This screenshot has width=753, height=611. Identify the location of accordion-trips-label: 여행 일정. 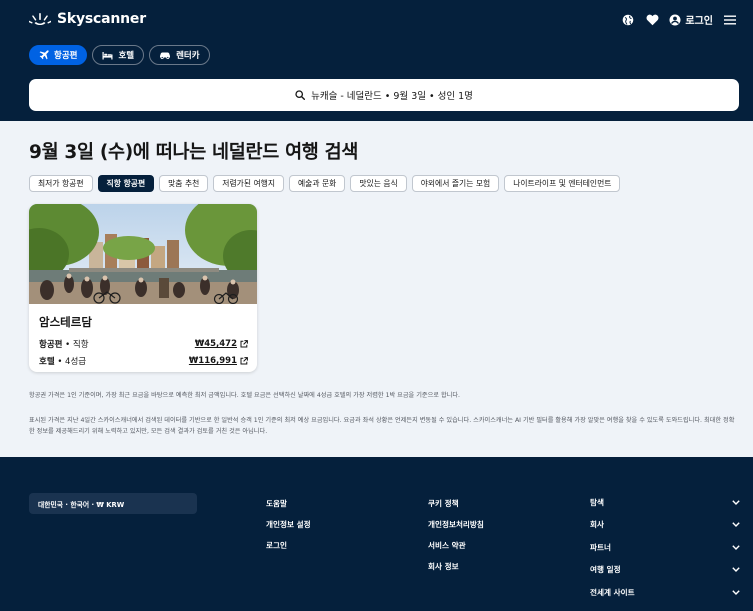
(605, 570).